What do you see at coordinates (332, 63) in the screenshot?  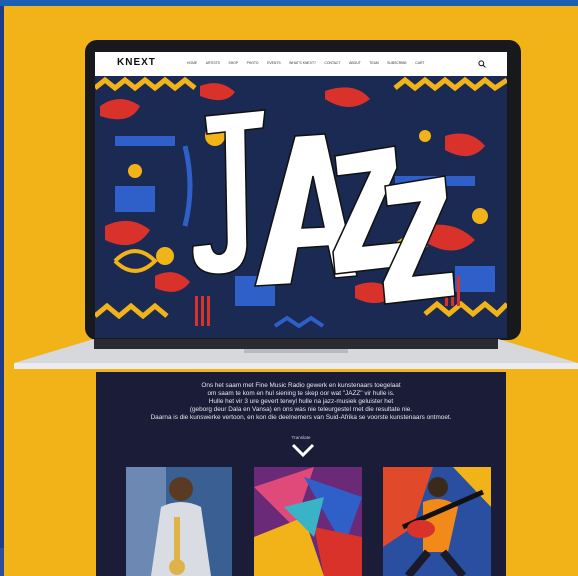 I see `nav-item-contact: CONTACT` at bounding box center [332, 63].